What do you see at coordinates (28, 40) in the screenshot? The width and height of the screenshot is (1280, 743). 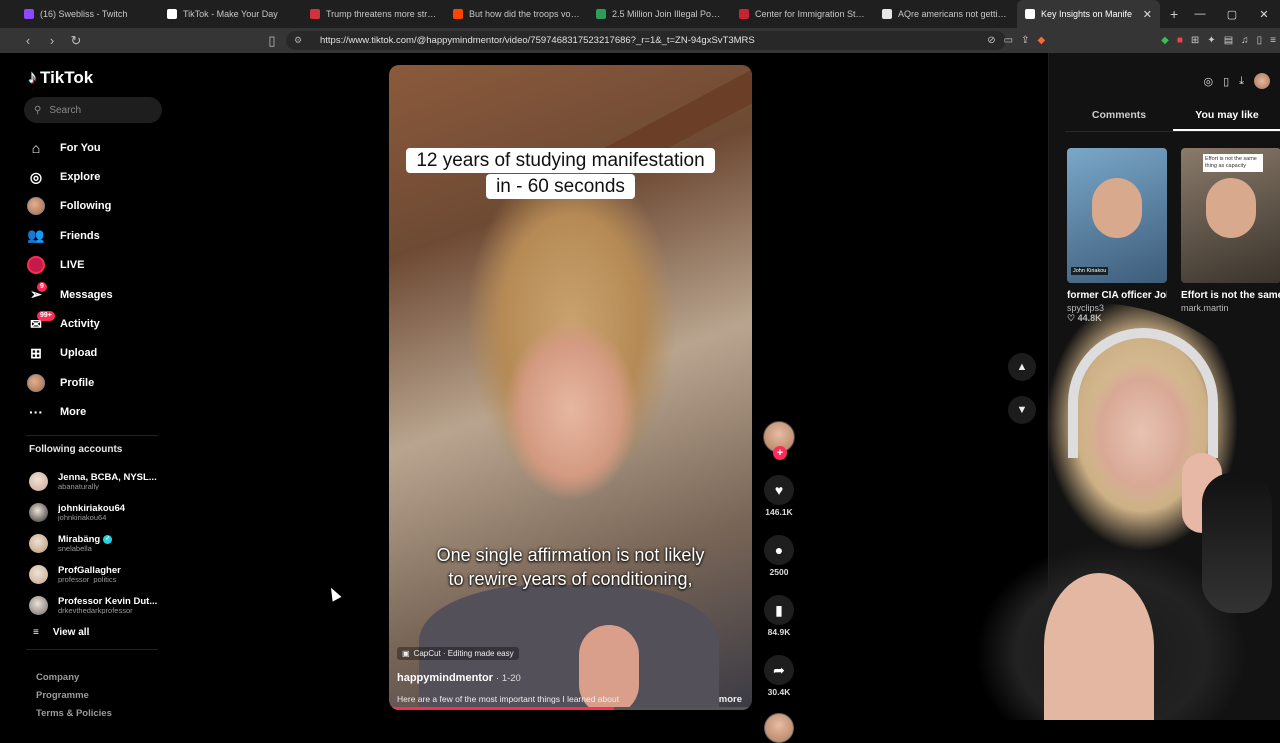 I see `back-button: ‹` at bounding box center [28, 40].